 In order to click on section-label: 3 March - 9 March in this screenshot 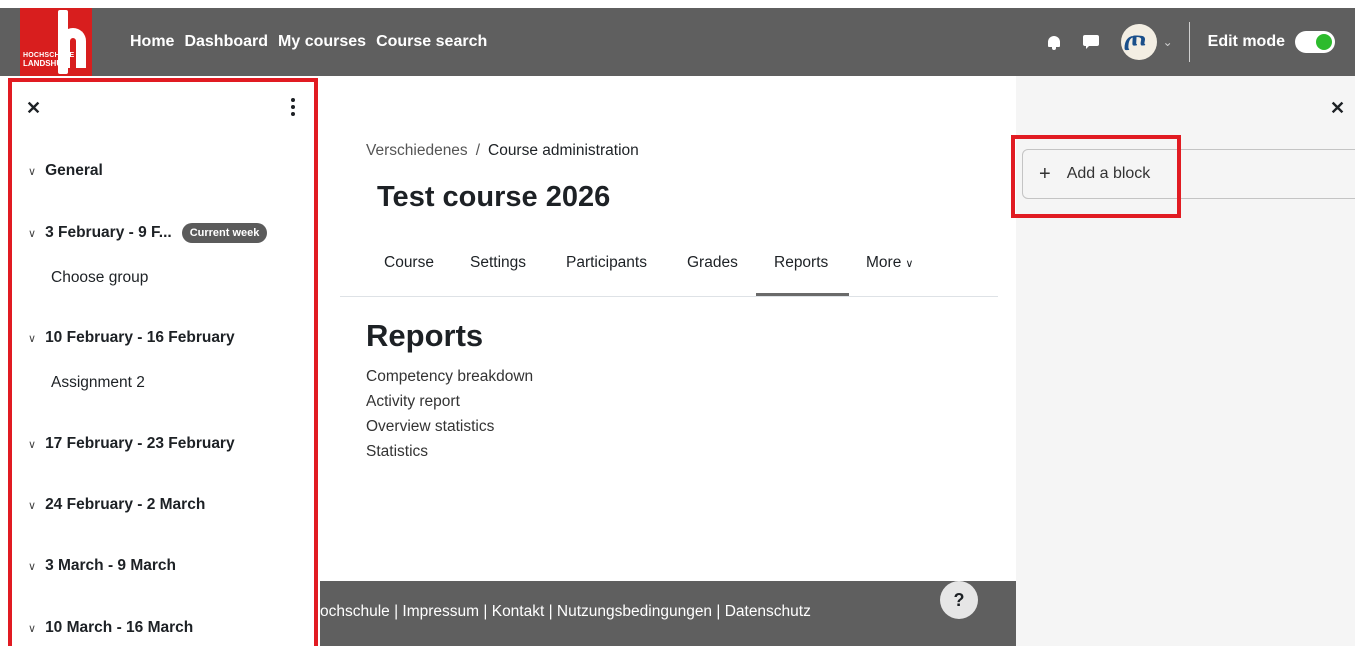, I will do `click(110, 565)`.